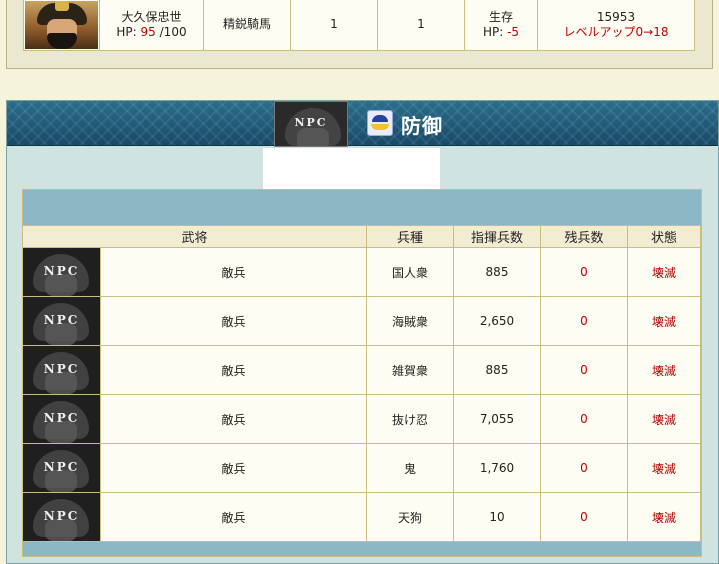 Image resolution: width=719 pixels, height=564 pixels. Describe the element at coordinates (421, 25) in the screenshot. I see `unit-count-2: 1` at that location.